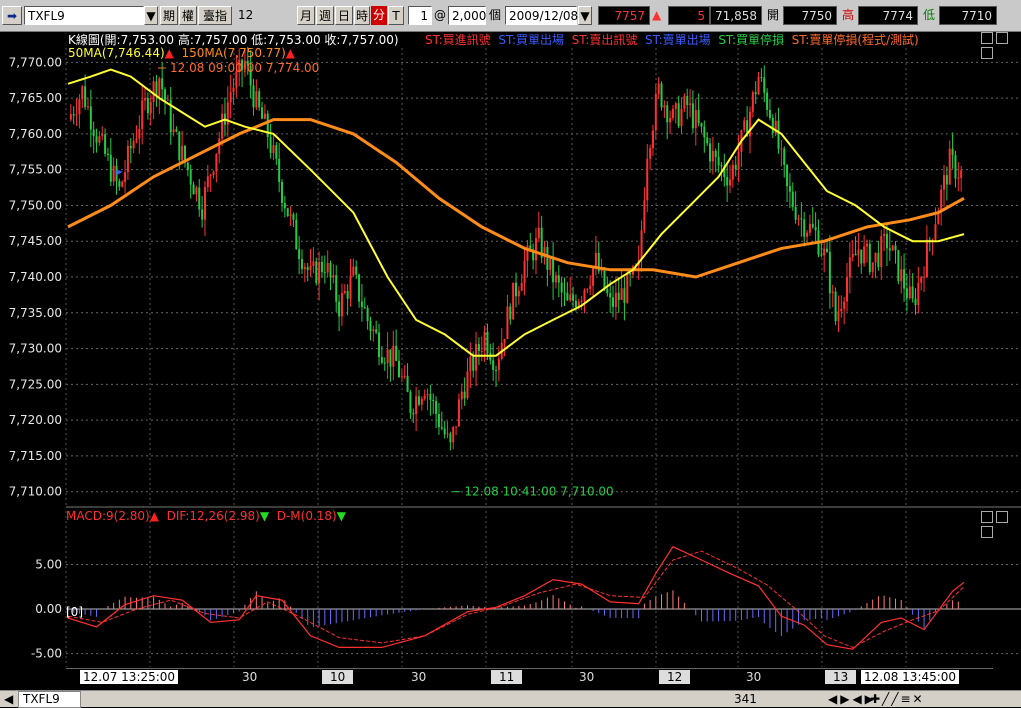 The height and width of the screenshot is (708, 1021). Describe the element at coordinates (35, 134) in the screenshot. I see `y-axis-label: 7,760.00` at that location.